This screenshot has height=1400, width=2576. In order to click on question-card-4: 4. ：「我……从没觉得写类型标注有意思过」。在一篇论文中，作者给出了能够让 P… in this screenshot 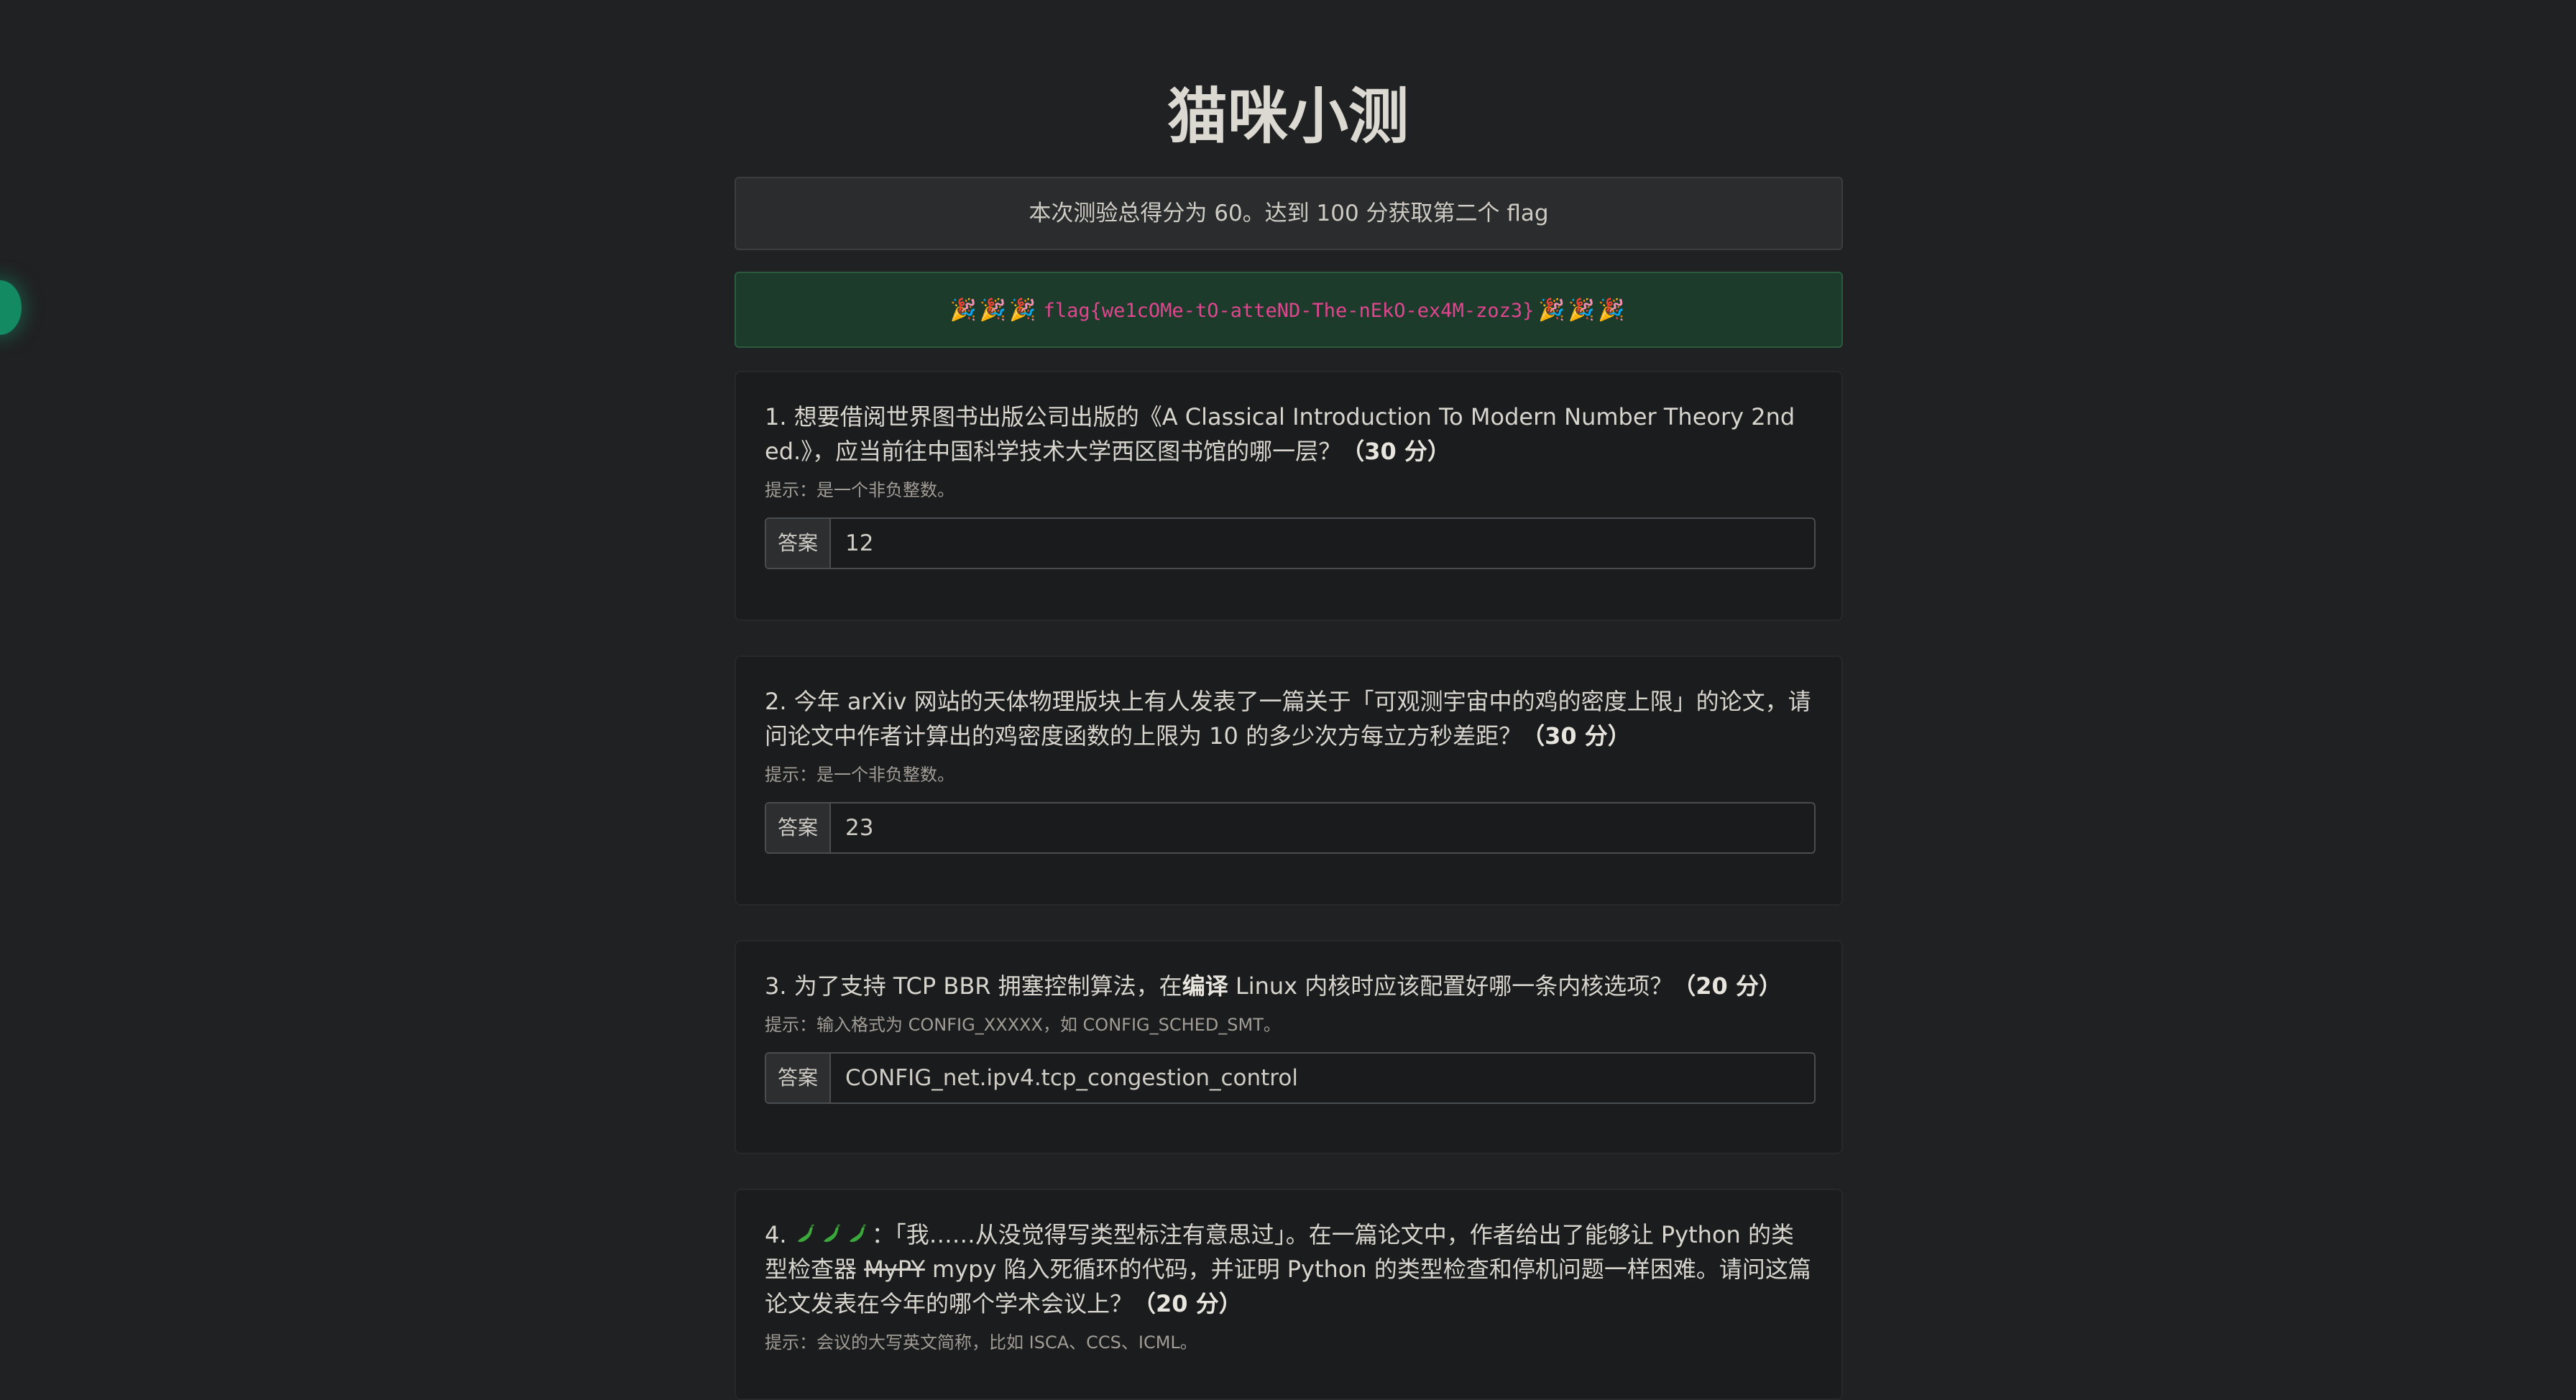, I will do `click(1289, 1294)`.